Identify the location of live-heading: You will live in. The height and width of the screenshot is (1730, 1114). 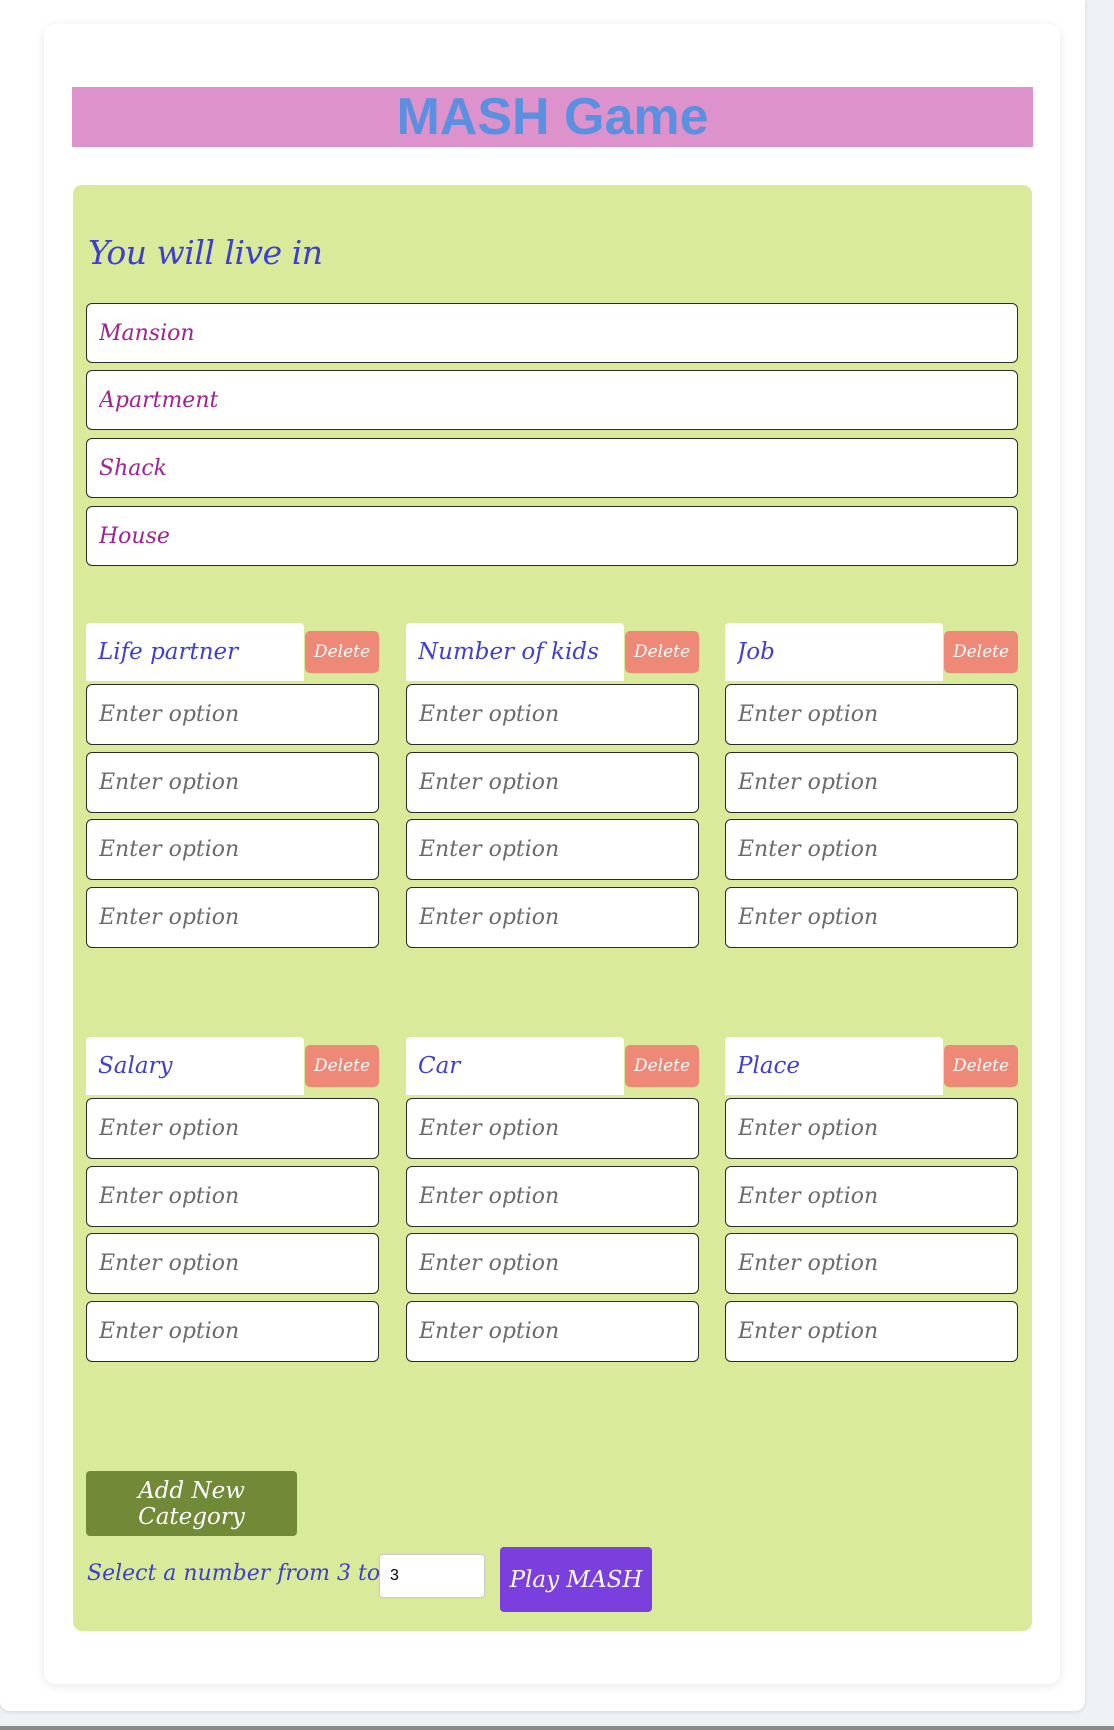
(205, 252).